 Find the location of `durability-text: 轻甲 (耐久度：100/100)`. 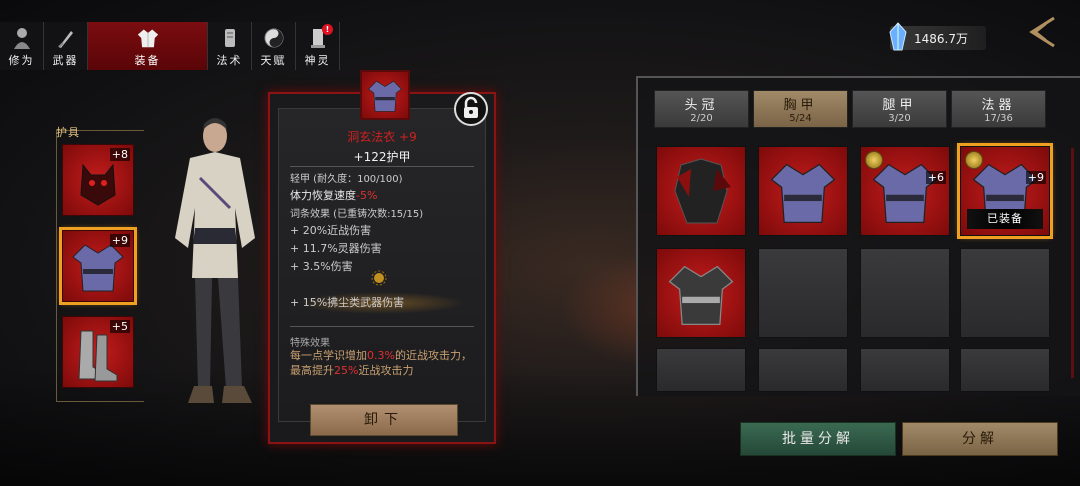

durability-text: 轻甲 (耐久度：100/100) is located at coordinates (346, 179).